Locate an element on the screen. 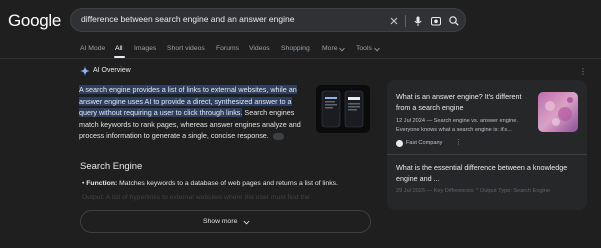 This screenshot has height=248, width=601. tab-all: All is located at coordinates (119, 48).